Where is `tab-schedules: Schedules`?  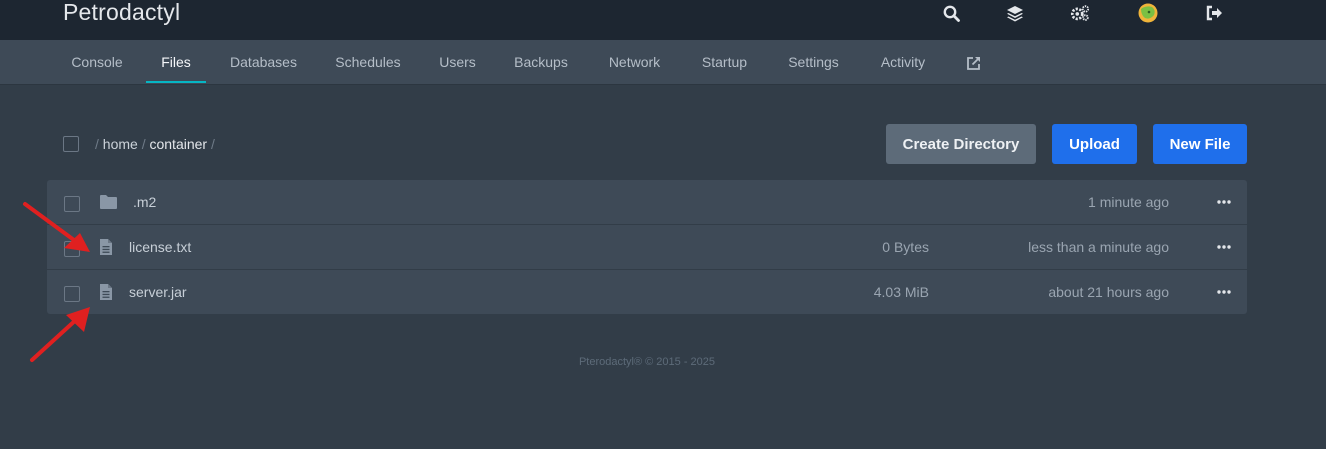 tab-schedules: Schedules is located at coordinates (368, 62).